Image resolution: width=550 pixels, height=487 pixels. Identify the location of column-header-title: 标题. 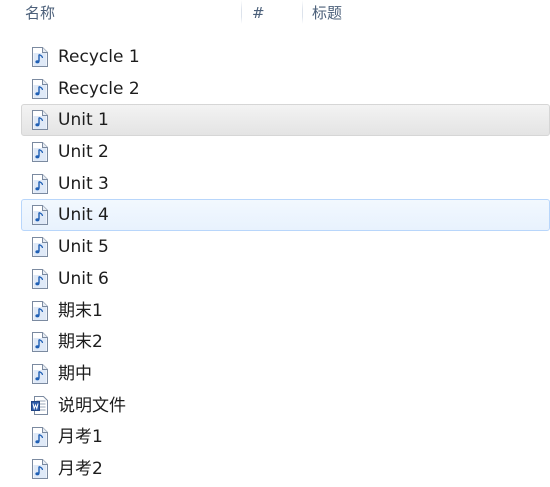
(427, 13).